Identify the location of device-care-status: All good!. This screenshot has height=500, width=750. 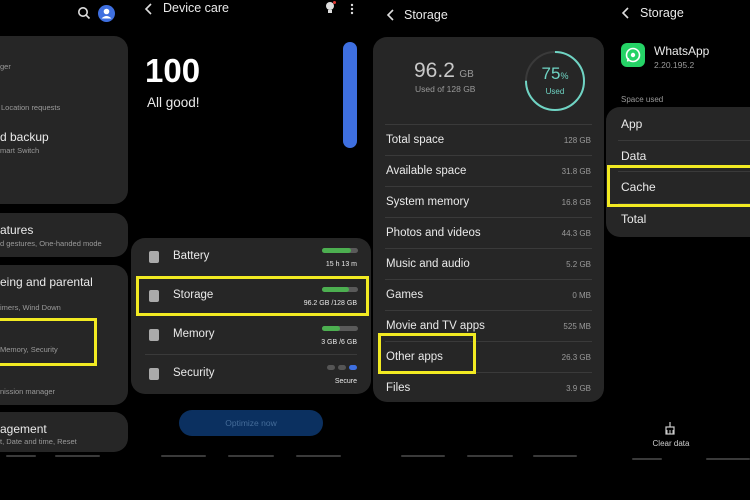
(173, 102).